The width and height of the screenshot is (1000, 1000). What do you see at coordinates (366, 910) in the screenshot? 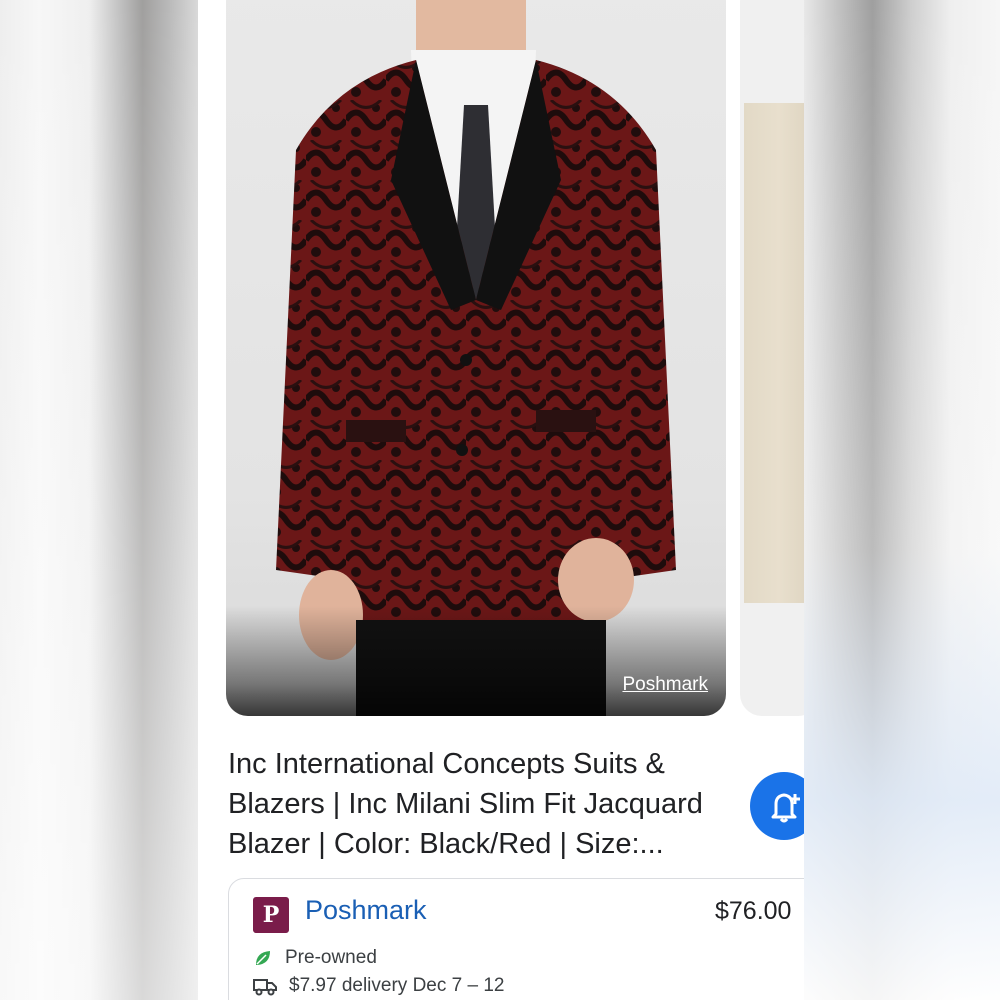
I see `merchant-name-link: Poshmark` at bounding box center [366, 910].